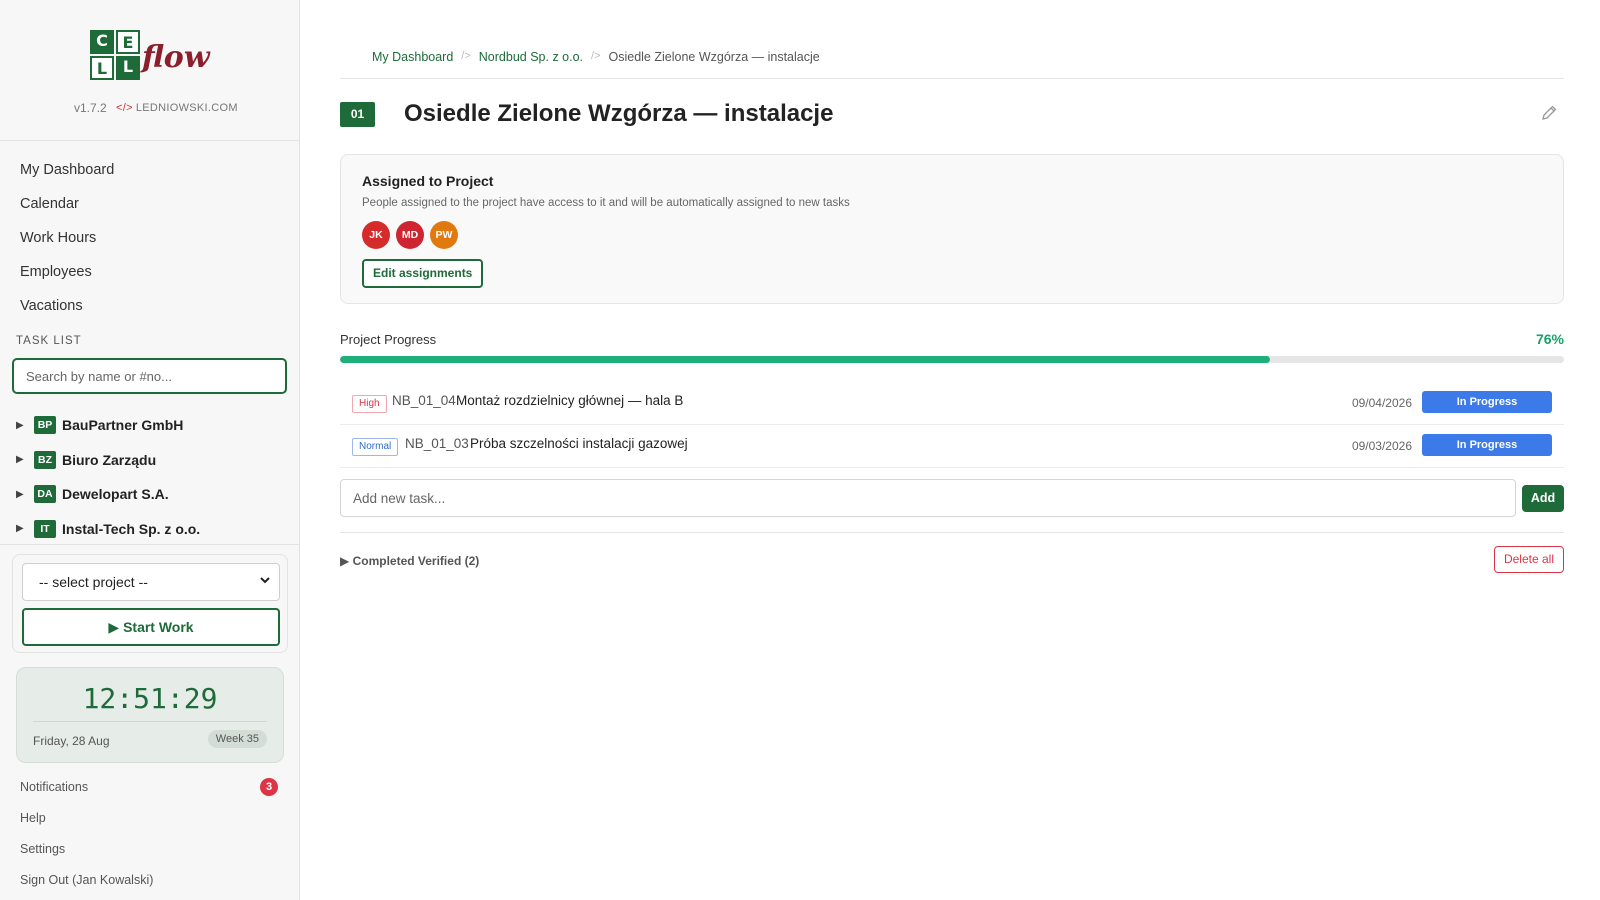 The width and height of the screenshot is (1600, 900). I want to click on client-name: Dewelopart S.A., so click(115, 494).